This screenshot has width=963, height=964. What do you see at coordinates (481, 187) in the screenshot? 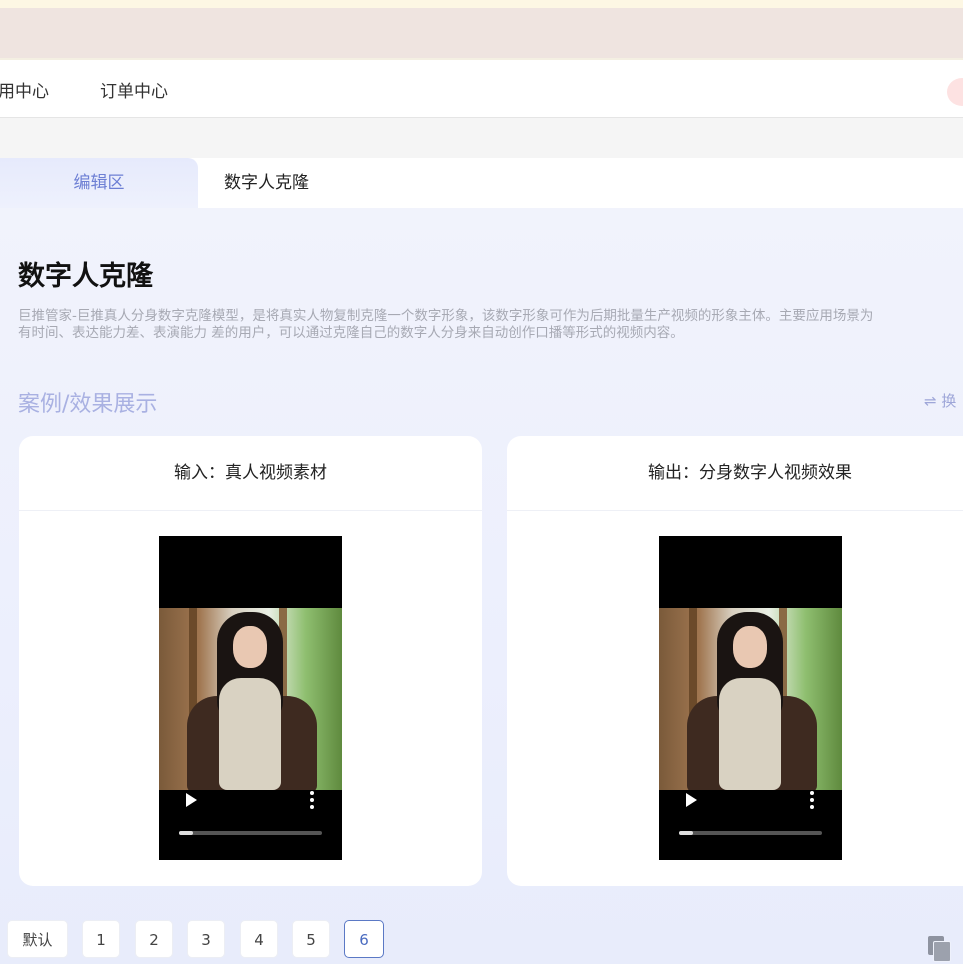
I see `tab-bar: 编辑区 数字人克隆` at bounding box center [481, 187].